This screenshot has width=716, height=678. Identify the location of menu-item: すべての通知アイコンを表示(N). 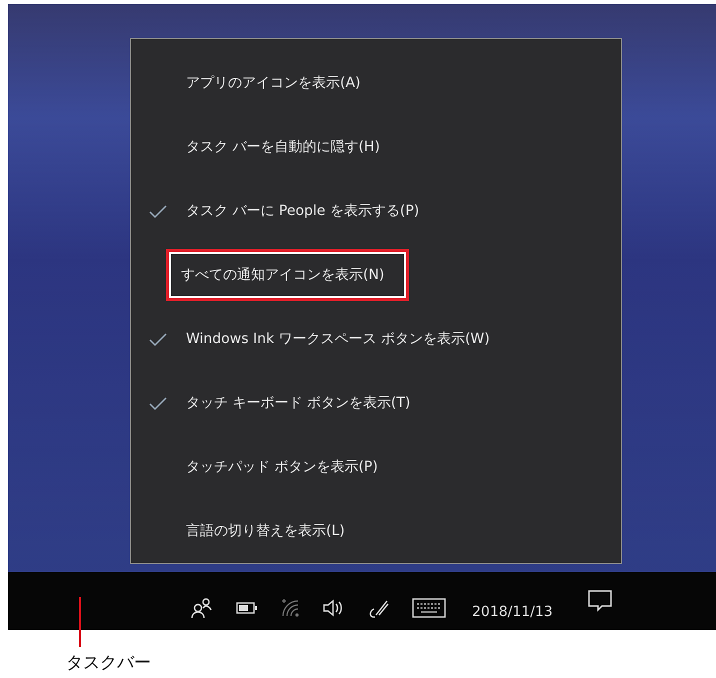
(288, 275).